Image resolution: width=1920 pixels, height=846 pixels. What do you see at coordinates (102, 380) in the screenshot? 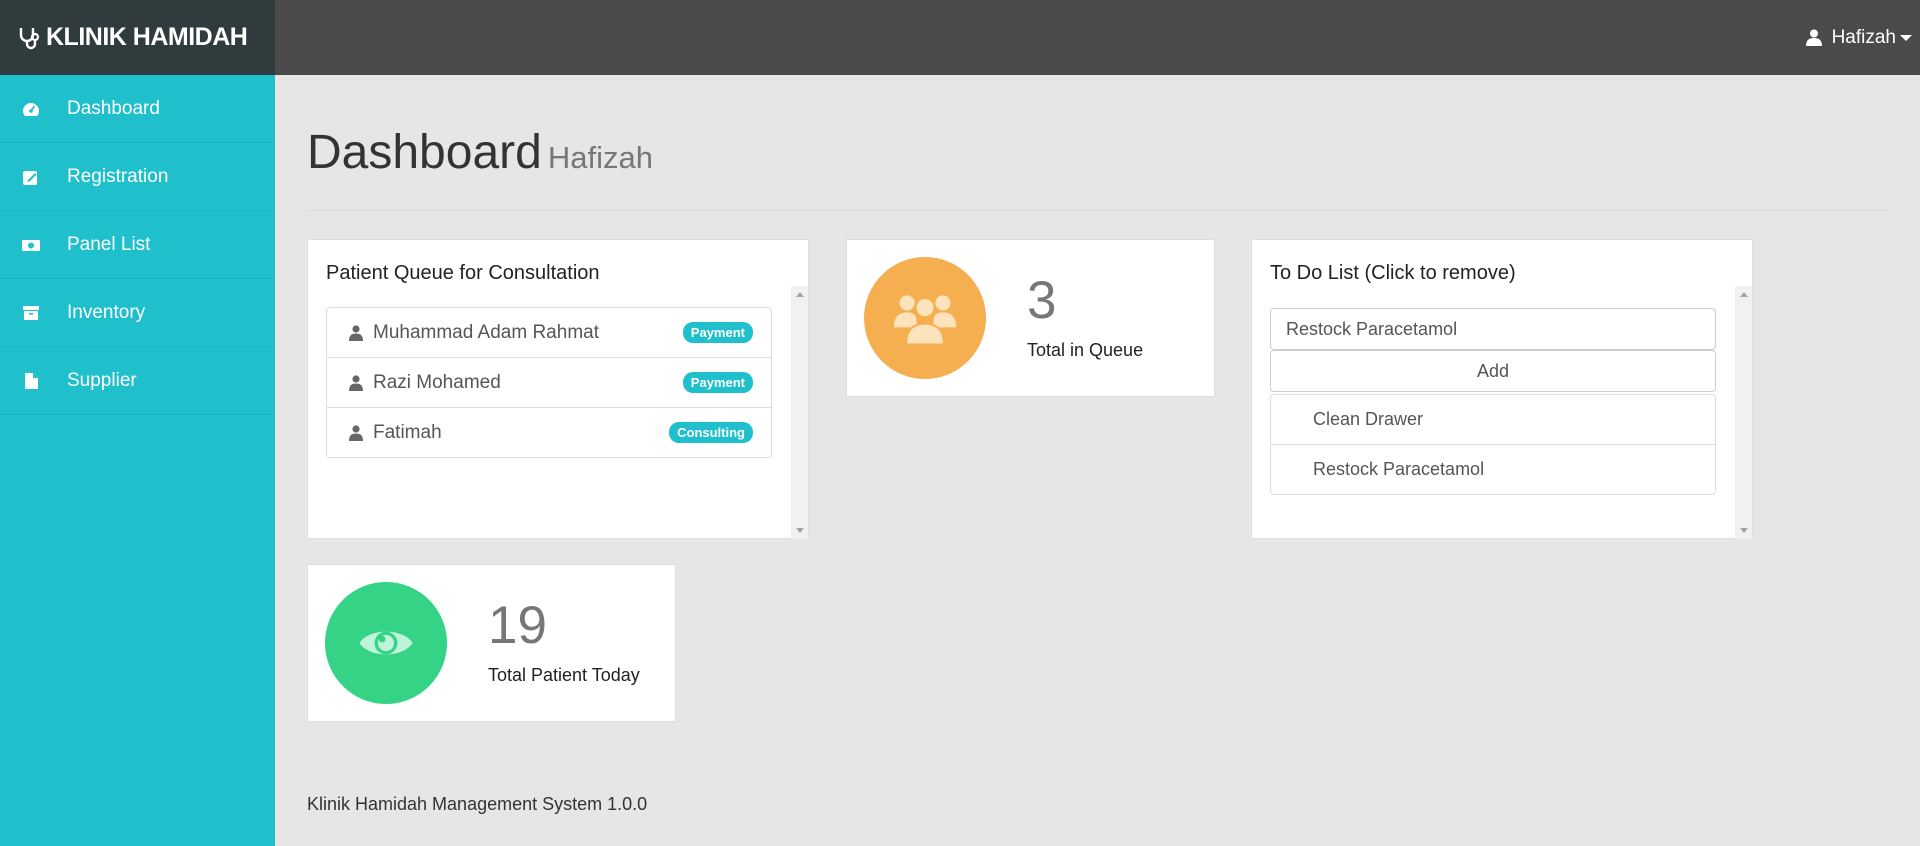
I see `sidebar-item-label: Supplier` at bounding box center [102, 380].